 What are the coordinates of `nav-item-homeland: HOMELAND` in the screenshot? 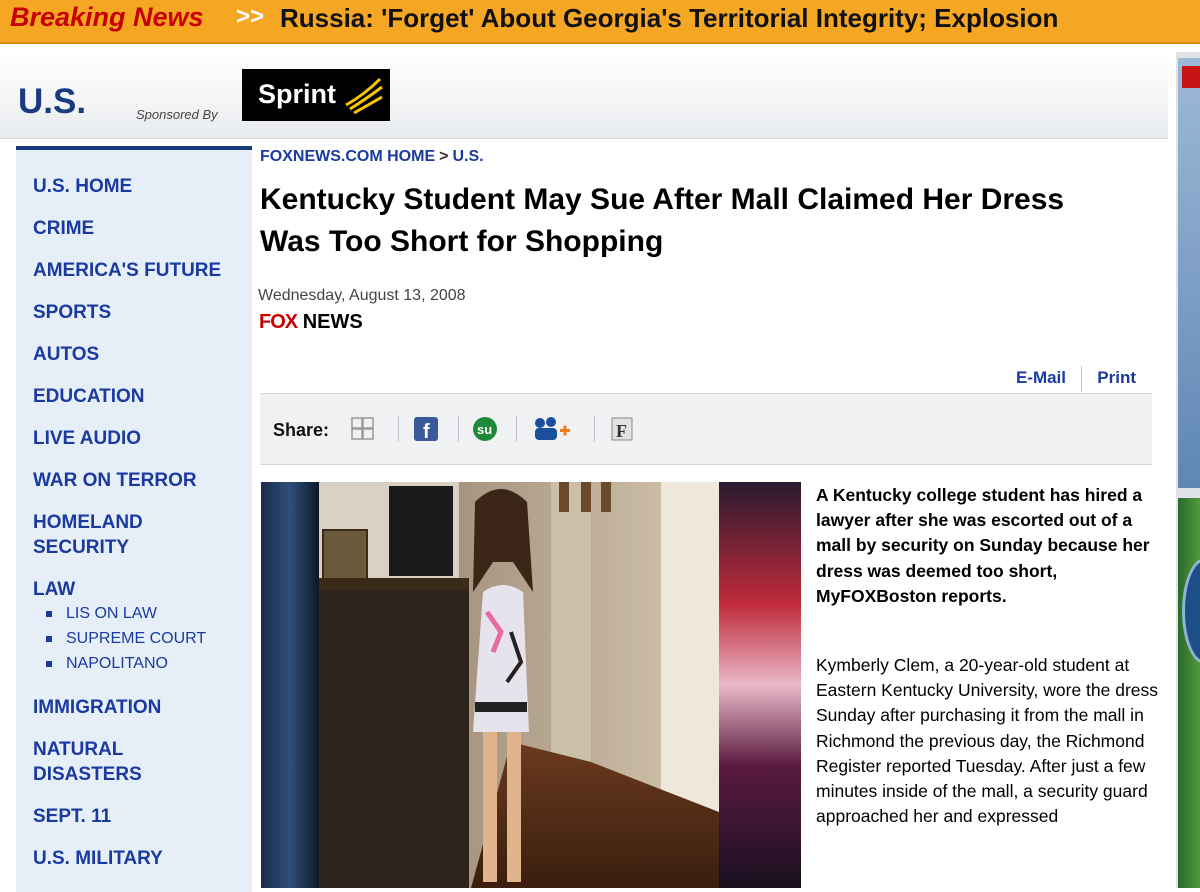 It's located at (88, 522).